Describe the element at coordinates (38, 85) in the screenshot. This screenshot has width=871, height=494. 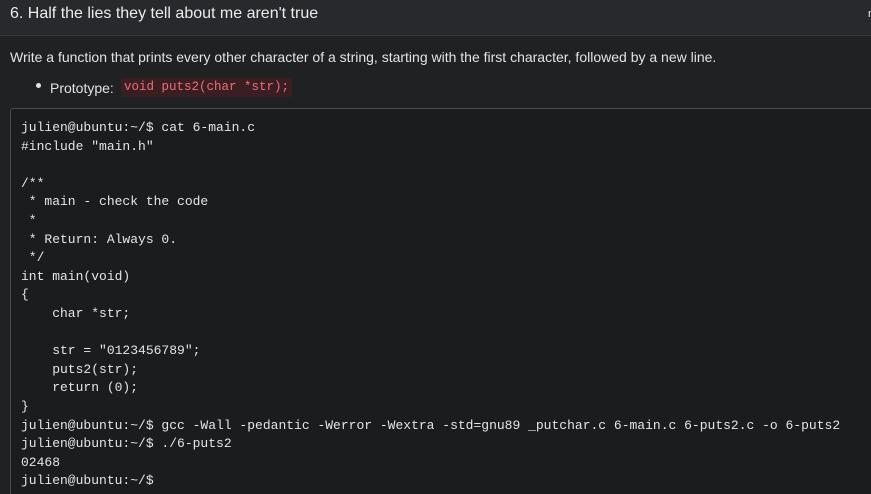
I see `bullet-icon` at that location.